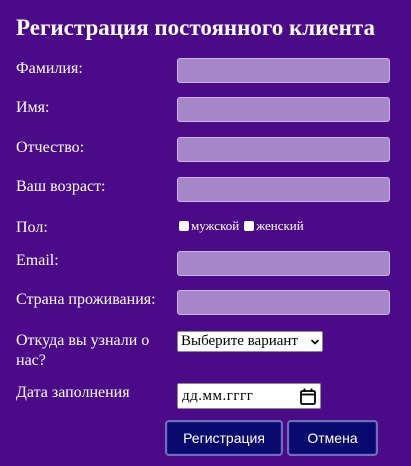  What do you see at coordinates (283, 109) in the screenshot?
I see `first-name-input` at bounding box center [283, 109].